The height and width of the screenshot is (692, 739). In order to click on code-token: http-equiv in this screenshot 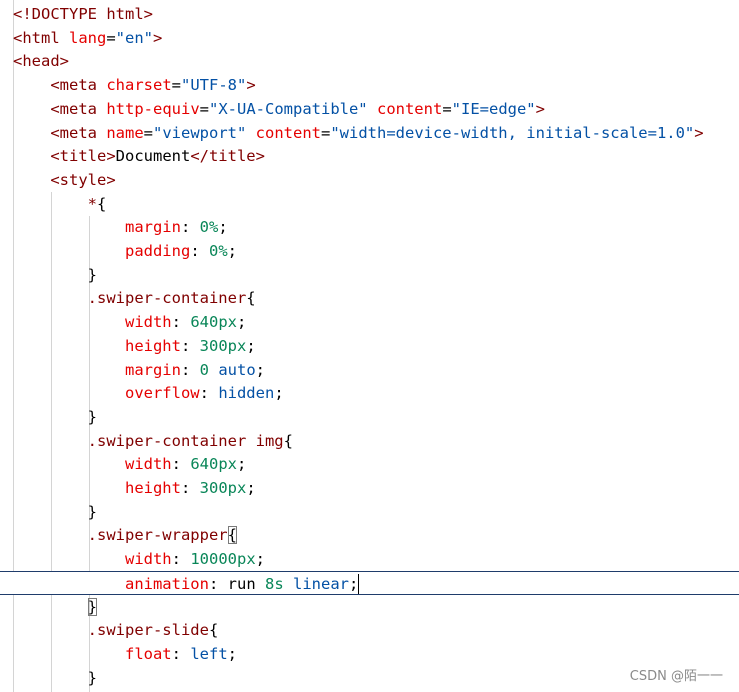, I will do `click(153, 108)`.